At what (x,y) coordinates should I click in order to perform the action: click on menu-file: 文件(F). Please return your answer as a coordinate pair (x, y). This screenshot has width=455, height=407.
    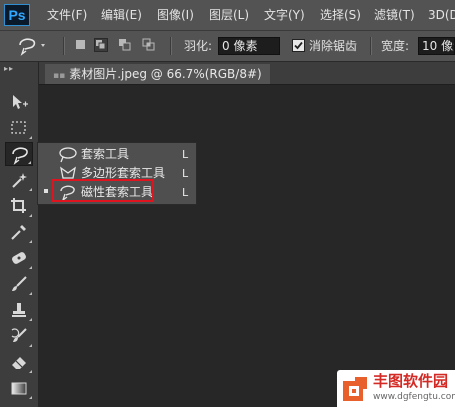
    Looking at the image, I should click on (67, 15).